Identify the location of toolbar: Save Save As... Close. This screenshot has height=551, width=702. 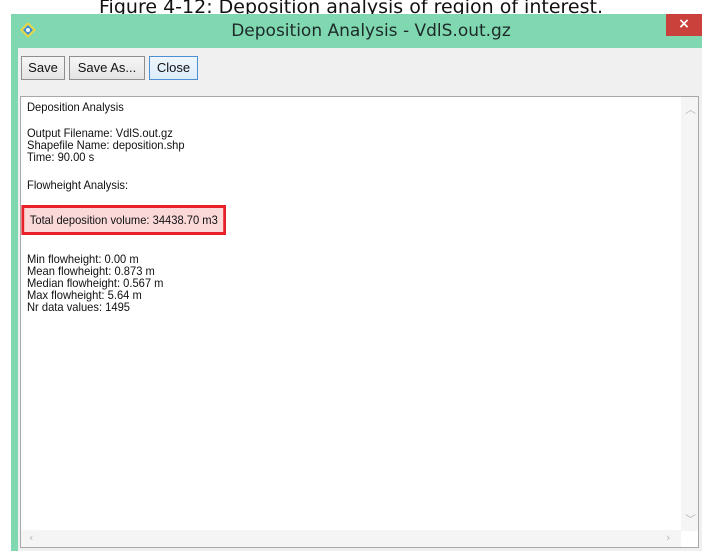
(360, 71).